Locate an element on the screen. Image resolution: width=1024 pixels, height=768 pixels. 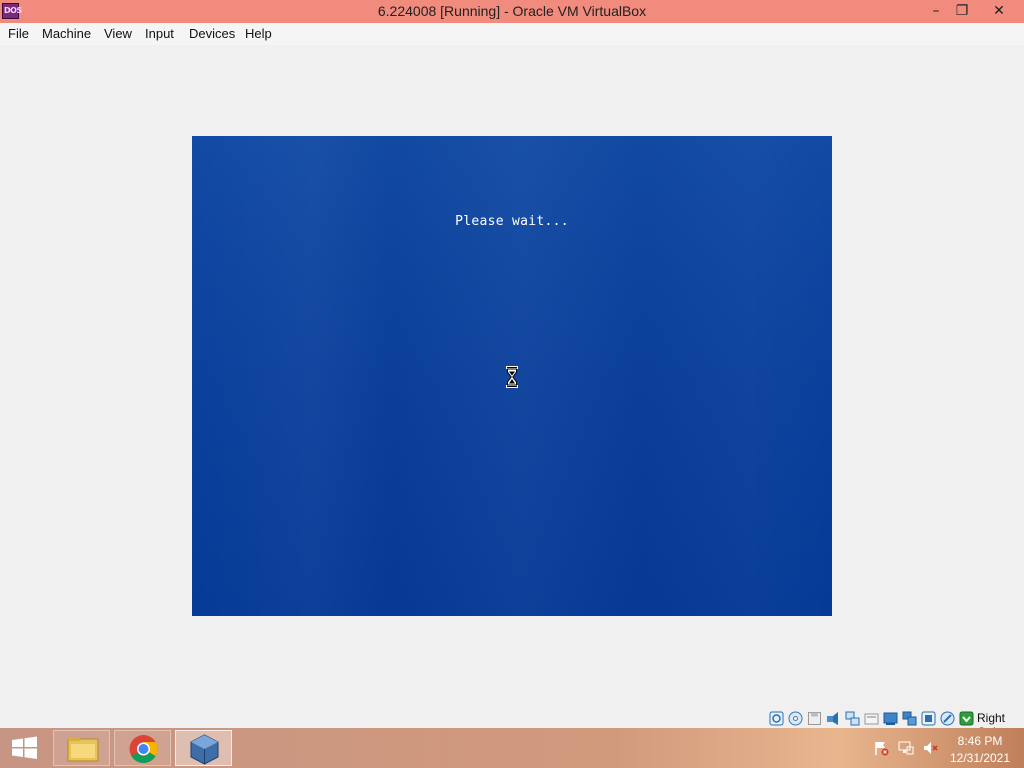
audio-icon is located at coordinates (833, 718).